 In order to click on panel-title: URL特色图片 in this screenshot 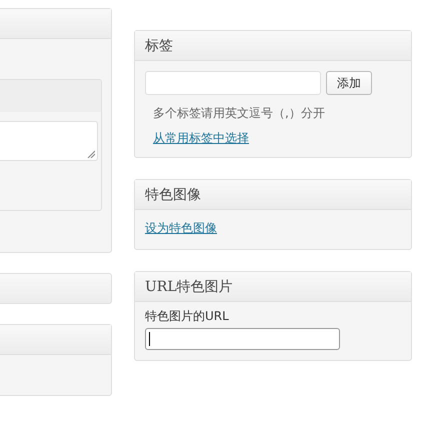, I will do `click(273, 287)`.